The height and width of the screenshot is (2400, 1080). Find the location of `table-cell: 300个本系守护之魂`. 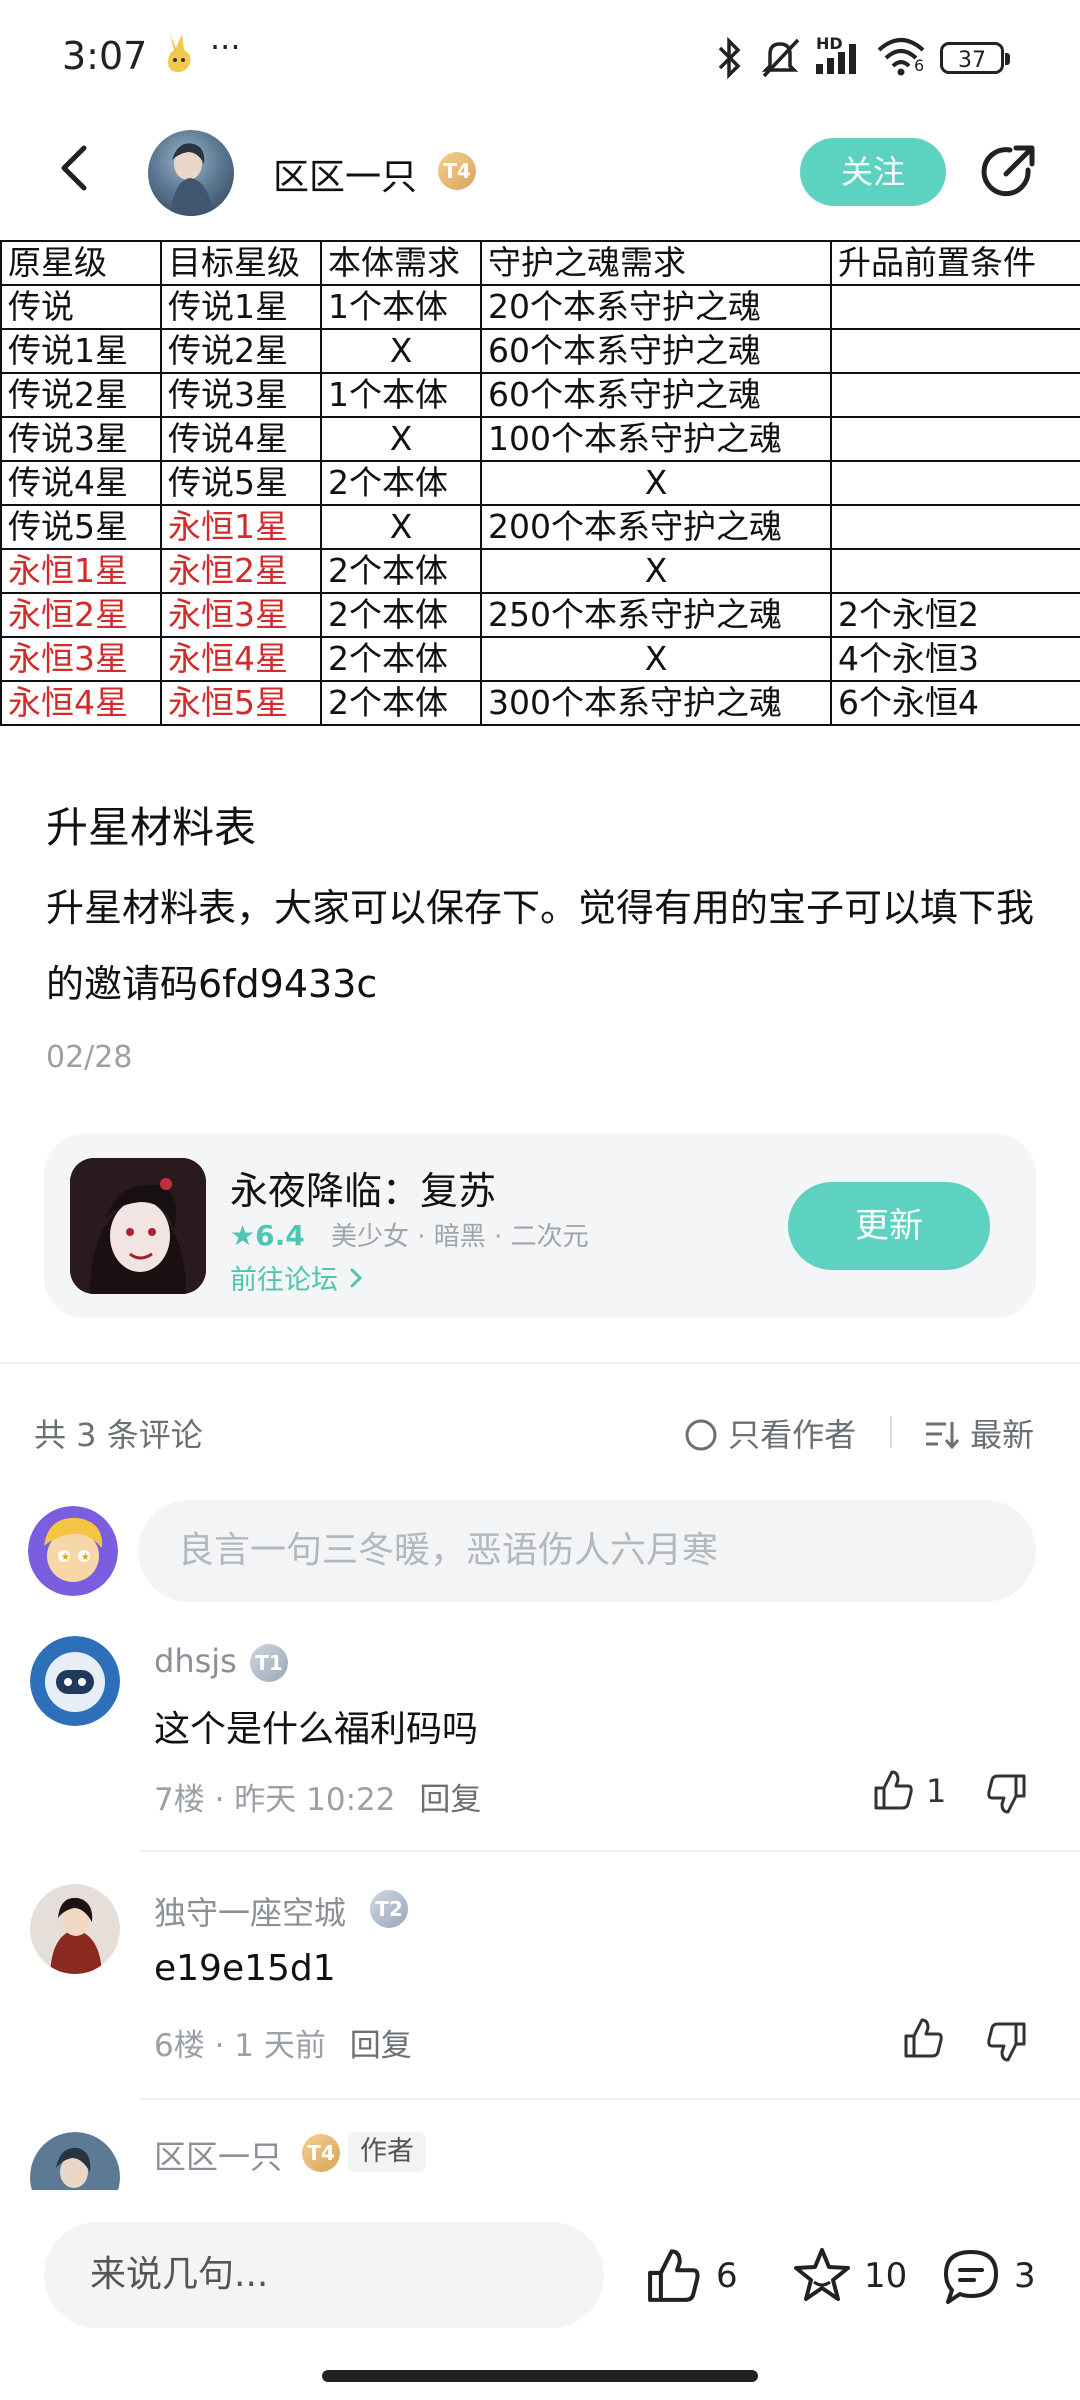

table-cell: 300个本系守护之魂 is located at coordinates (656, 703).